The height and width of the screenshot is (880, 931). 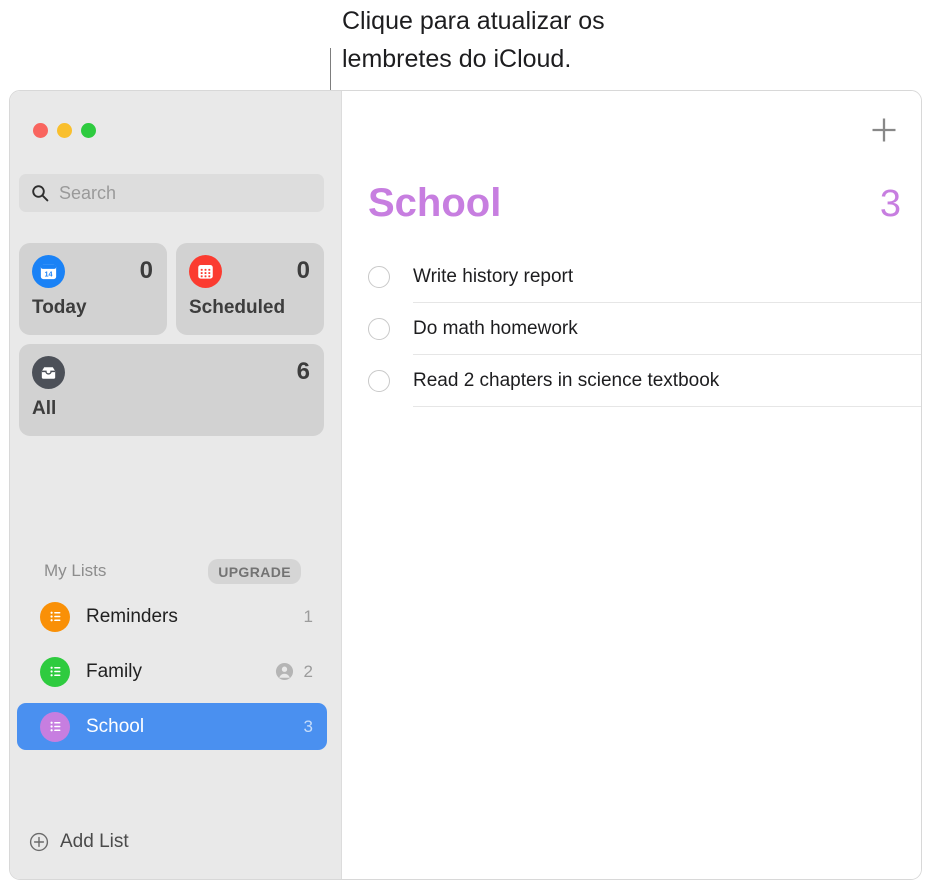 I want to click on list-count: 3, so click(x=308, y=726).